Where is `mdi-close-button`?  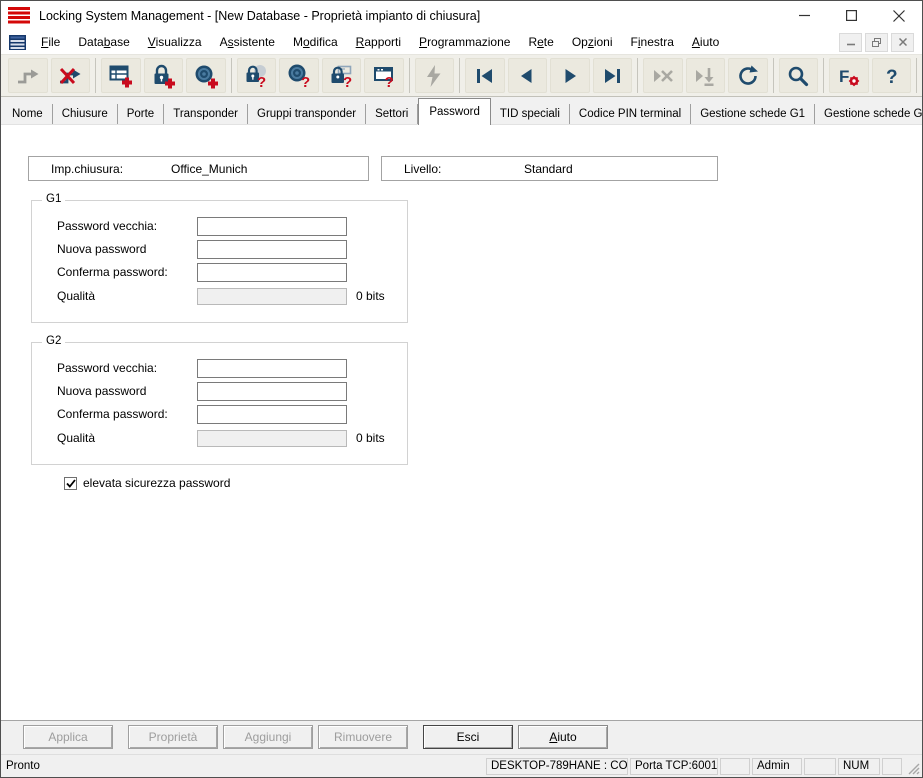 mdi-close-button is located at coordinates (902, 42).